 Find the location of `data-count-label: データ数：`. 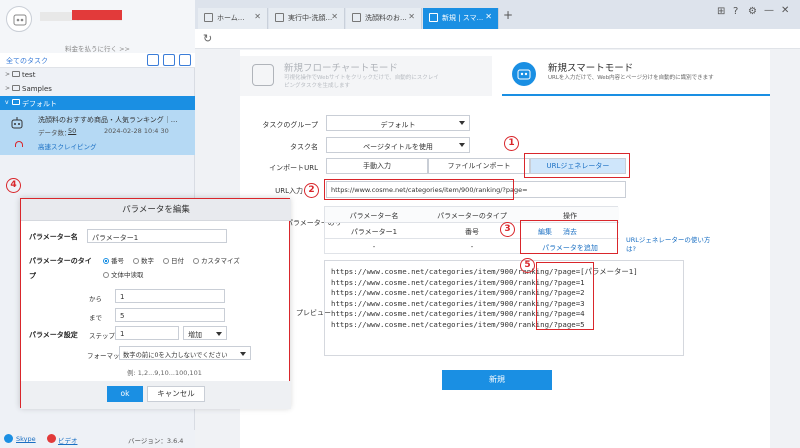

data-count-label: データ数： is located at coordinates (54, 133).